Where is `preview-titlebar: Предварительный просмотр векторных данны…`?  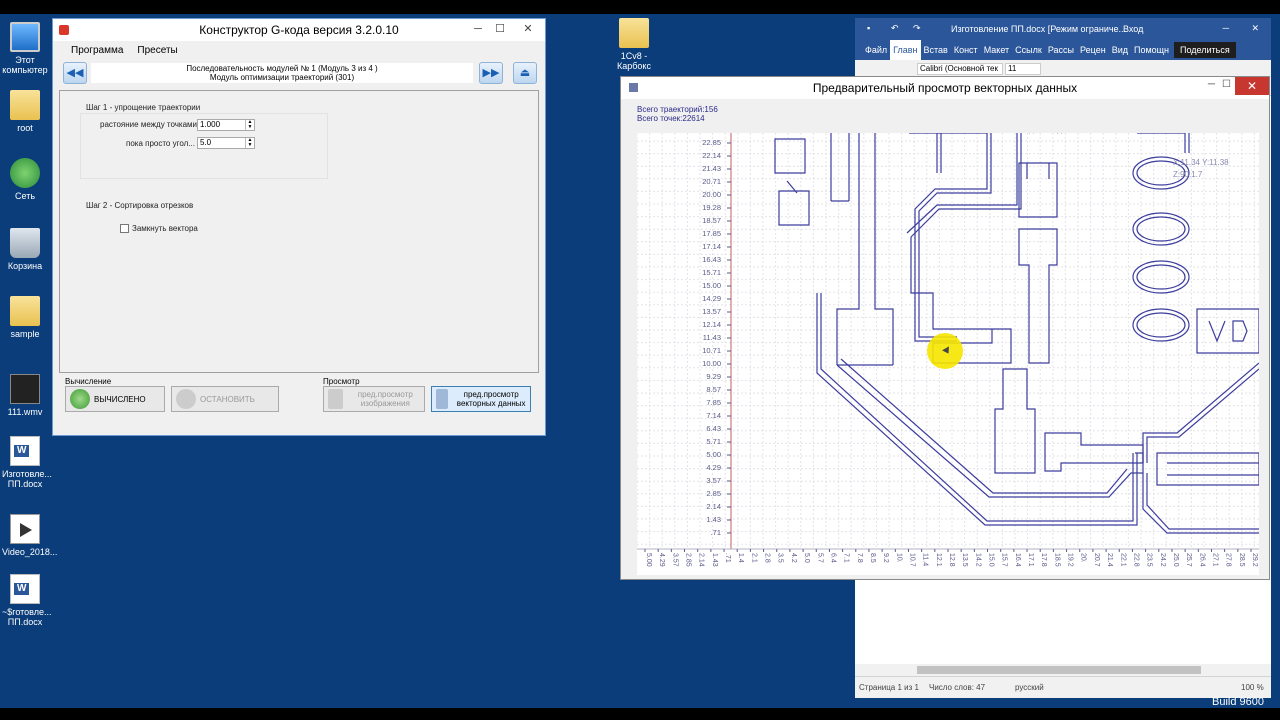
preview-titlebar: Предварительный просмотр векторных данны… is located at coordinates (945, 88).